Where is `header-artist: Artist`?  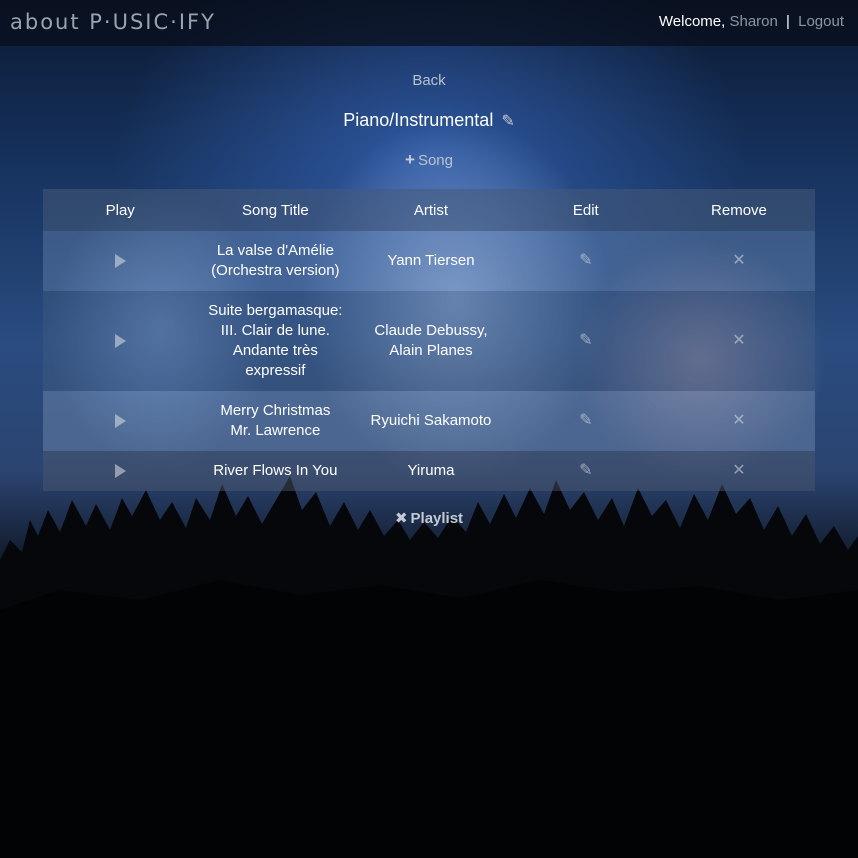 header-artist: Artist is located at coordinates (431, 210).